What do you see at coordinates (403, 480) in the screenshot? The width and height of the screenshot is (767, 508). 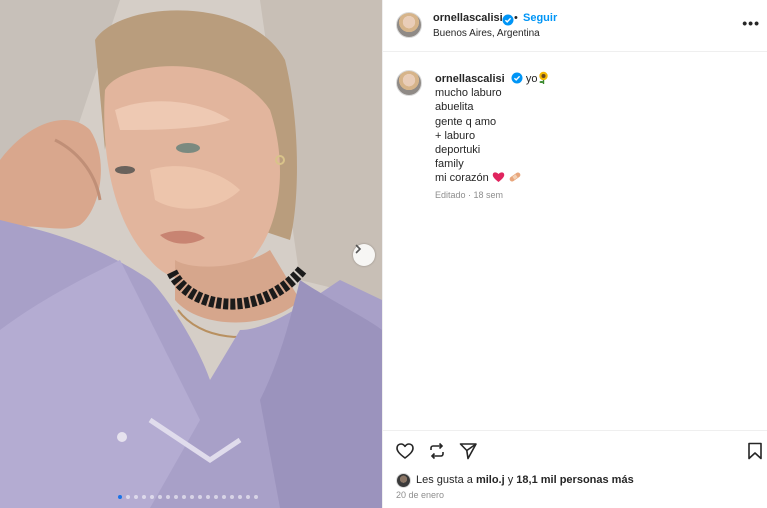 I see `liker-avatar` at bounding box center [403, 480].